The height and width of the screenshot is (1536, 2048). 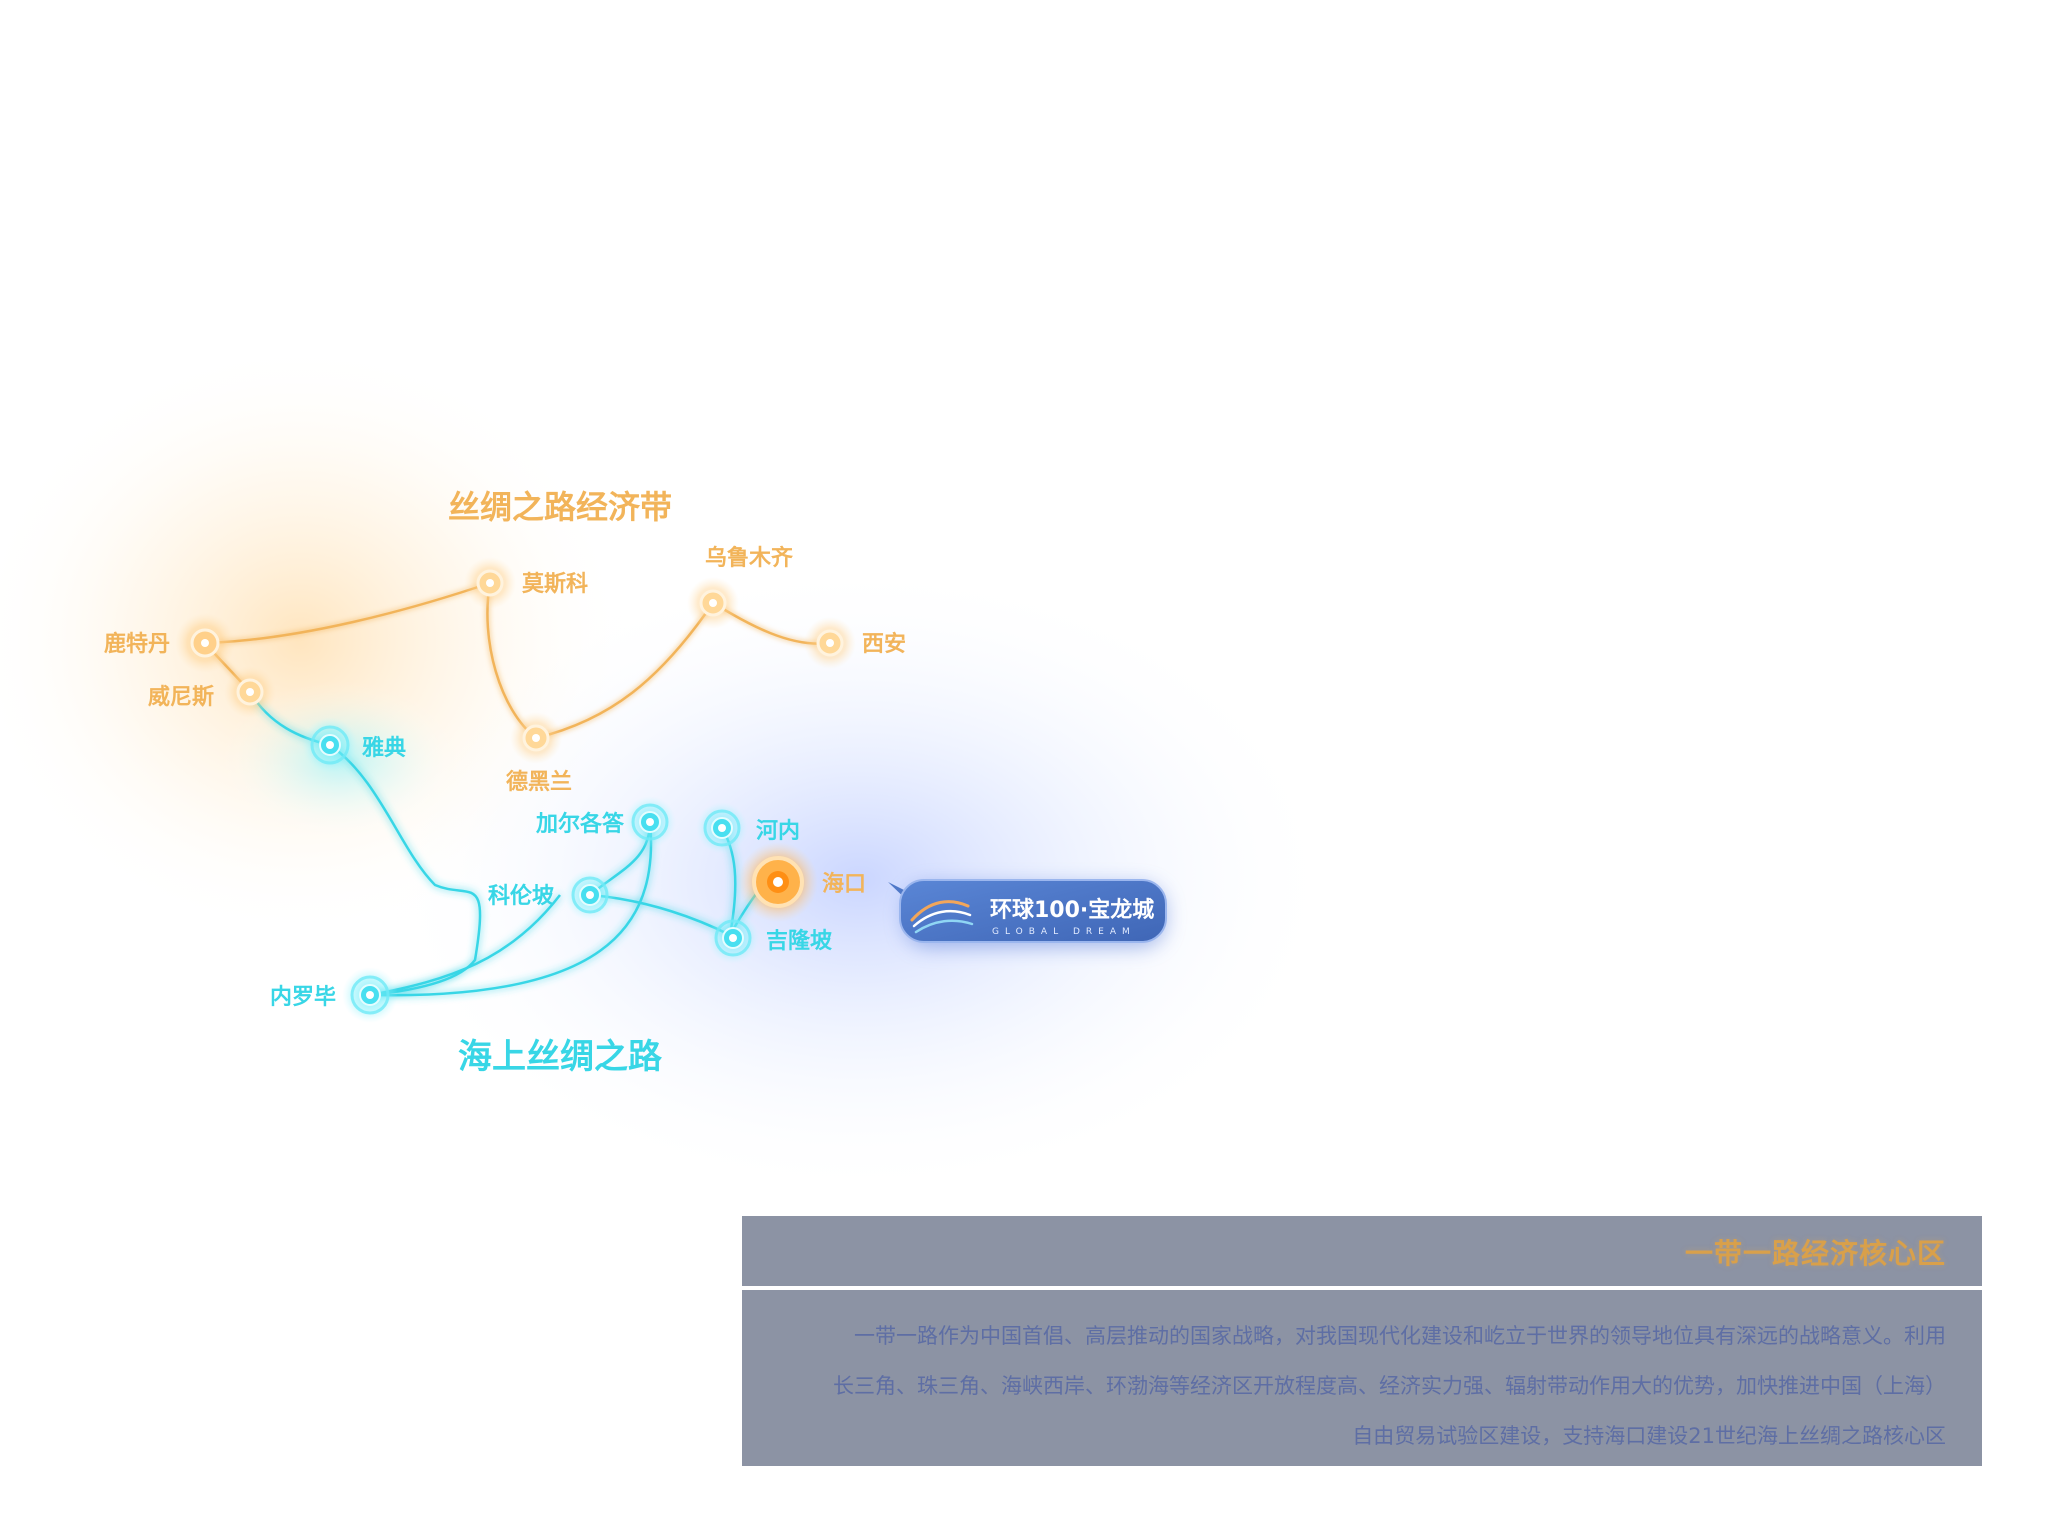 I want to click on node-kualalumpur, so click(x=733, y=938).